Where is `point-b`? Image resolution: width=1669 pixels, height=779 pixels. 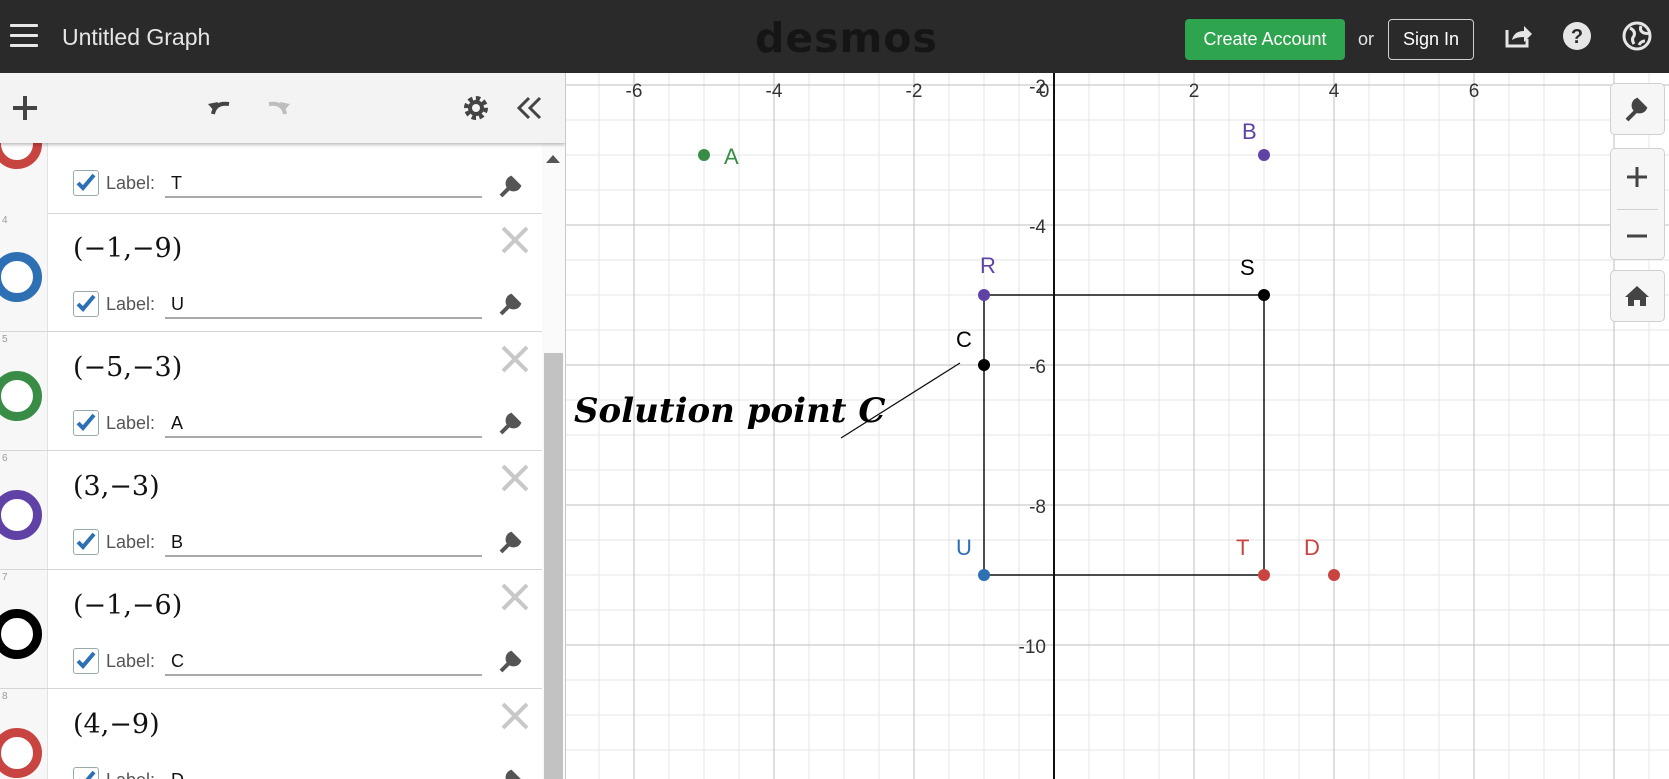 point-b is located at coordinates (1264, 155).